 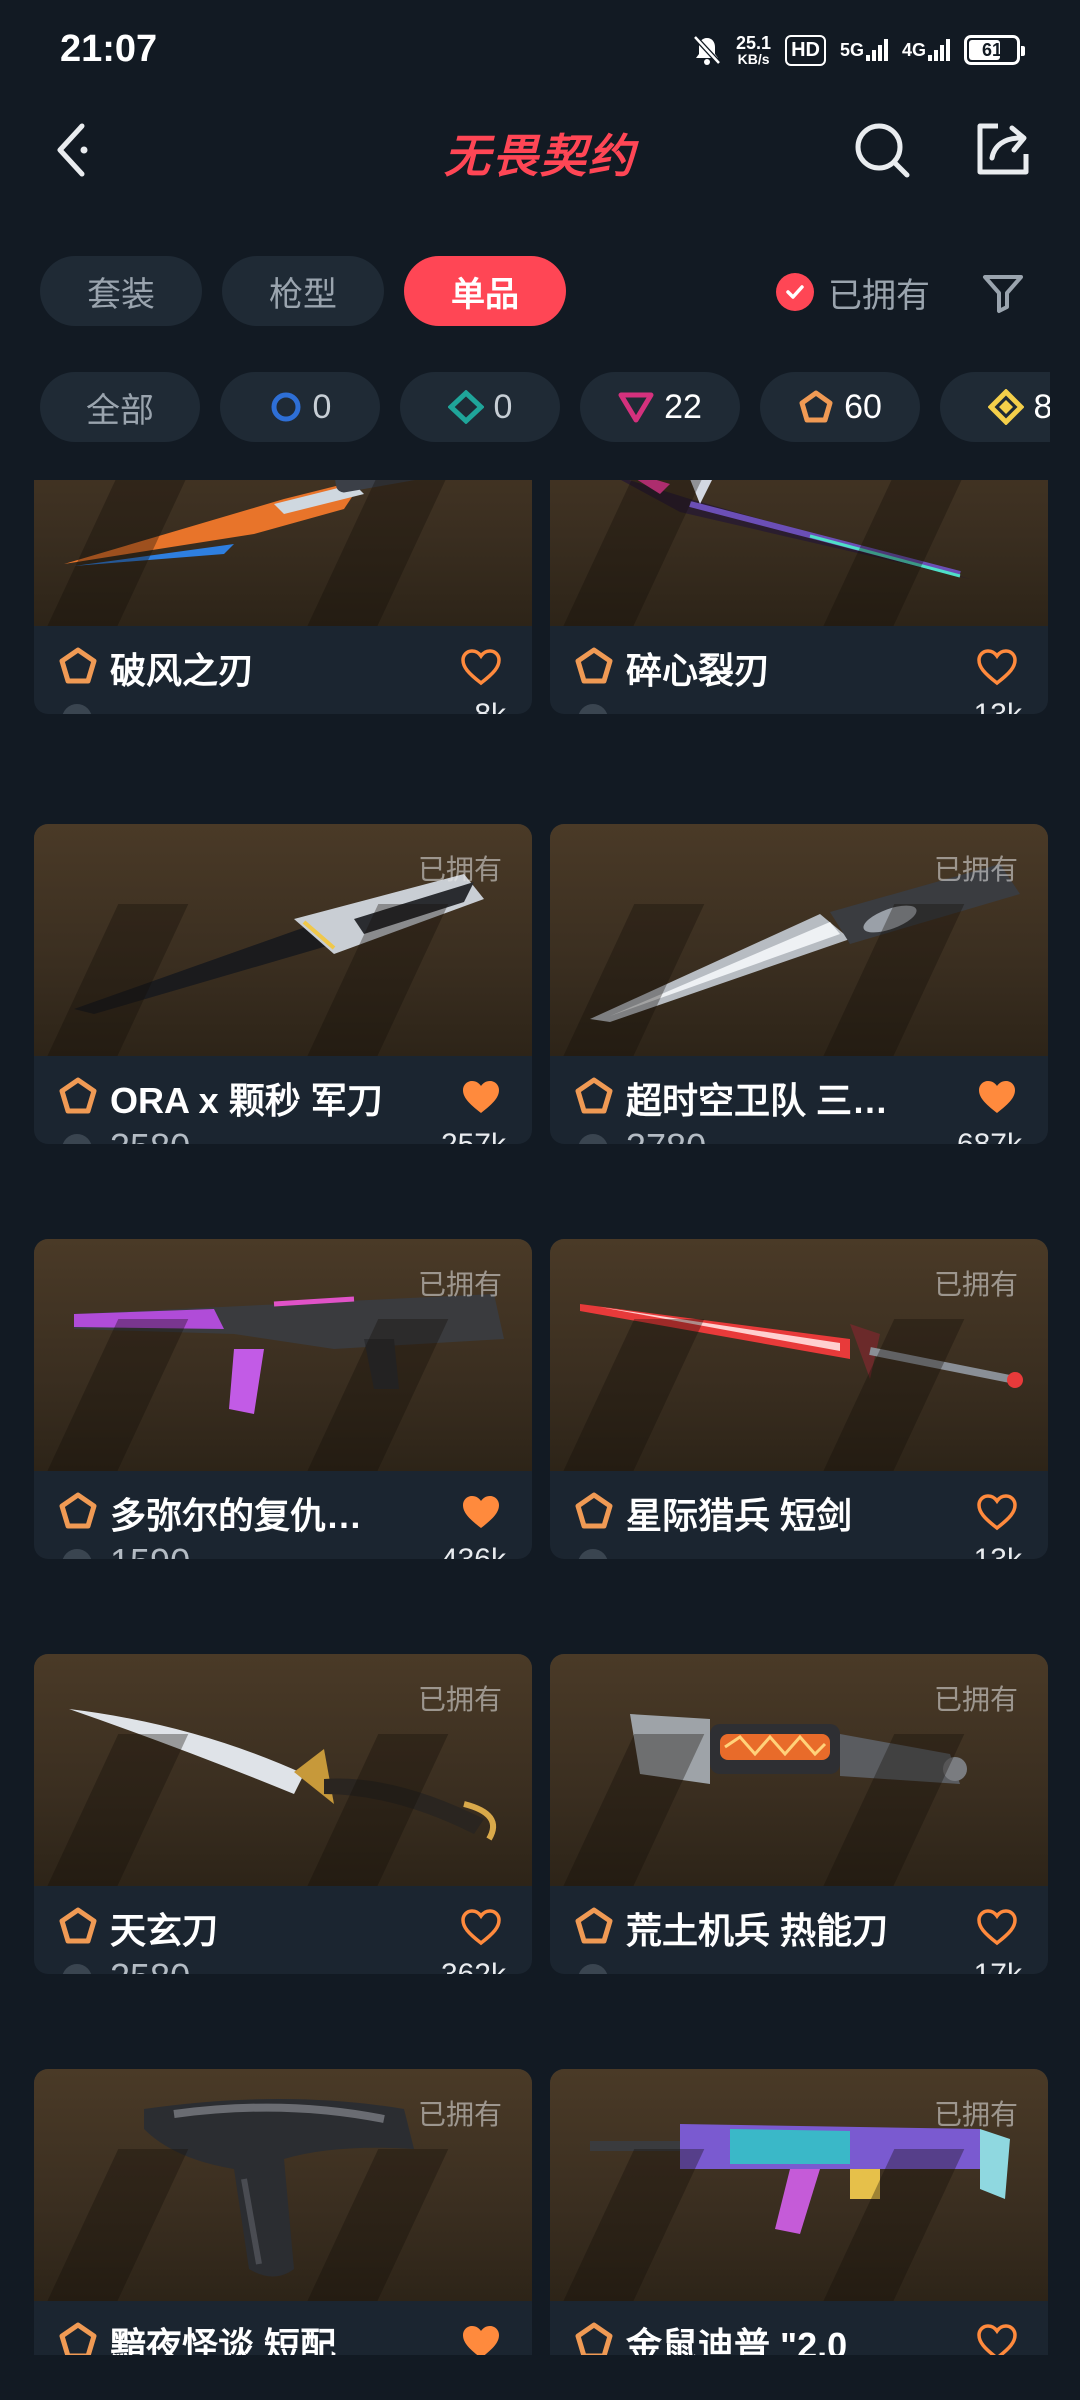 What do you see at coordinates (754, 50) in the screenshot?
I see `net-speed: 25.1 KB/s` at bounding box center [754, 50].